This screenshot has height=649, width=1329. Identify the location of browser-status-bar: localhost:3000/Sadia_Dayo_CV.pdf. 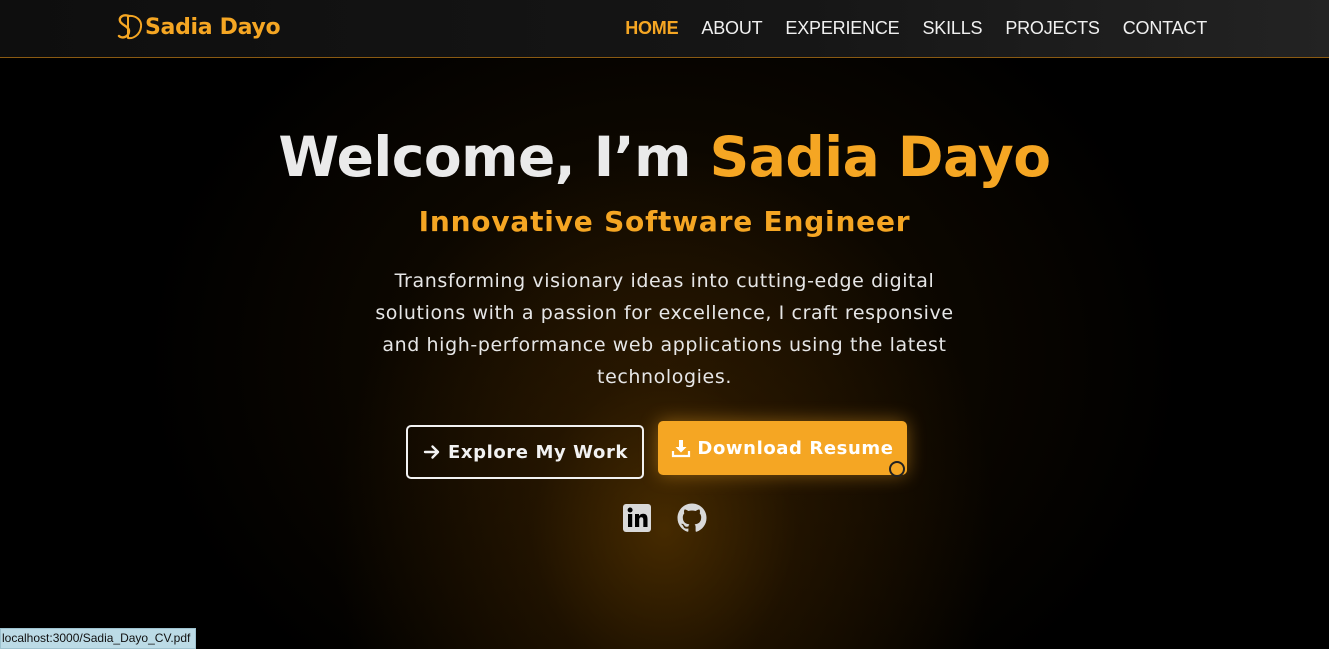
(98, 638).